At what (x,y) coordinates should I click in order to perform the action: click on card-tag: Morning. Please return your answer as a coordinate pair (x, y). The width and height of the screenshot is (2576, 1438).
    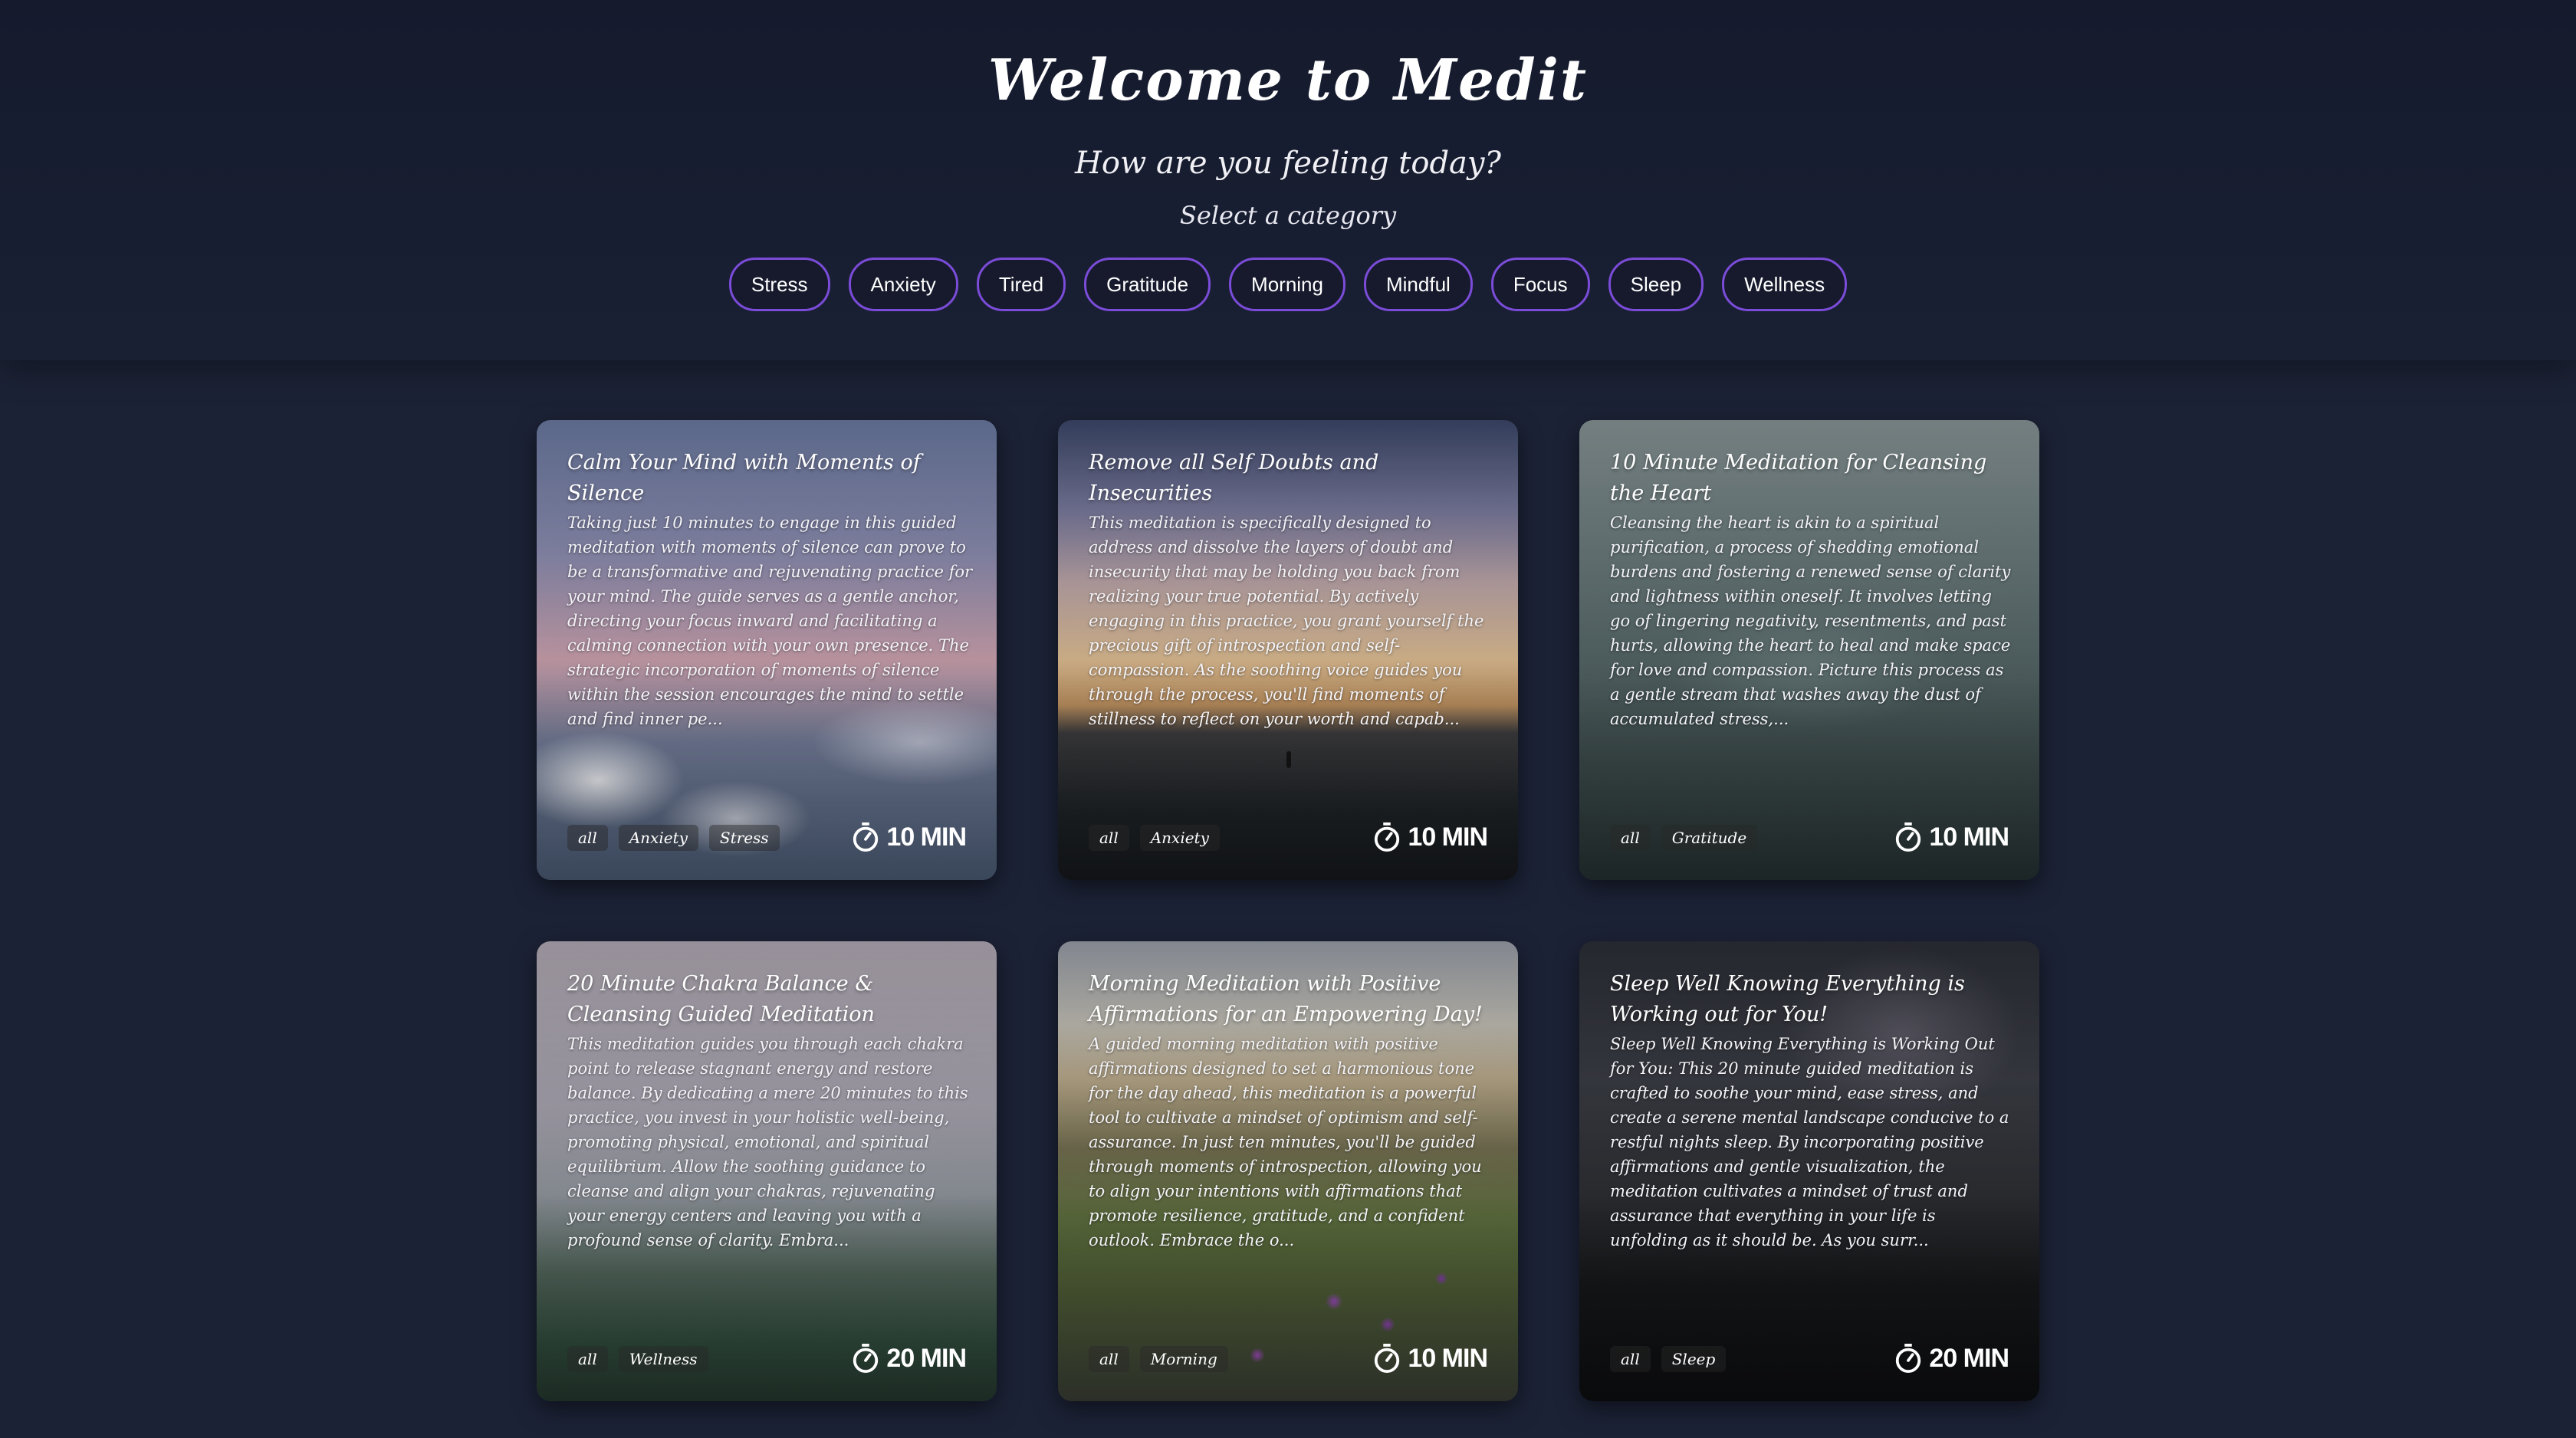
    Looking at the image, I should click on (1183, 1359).